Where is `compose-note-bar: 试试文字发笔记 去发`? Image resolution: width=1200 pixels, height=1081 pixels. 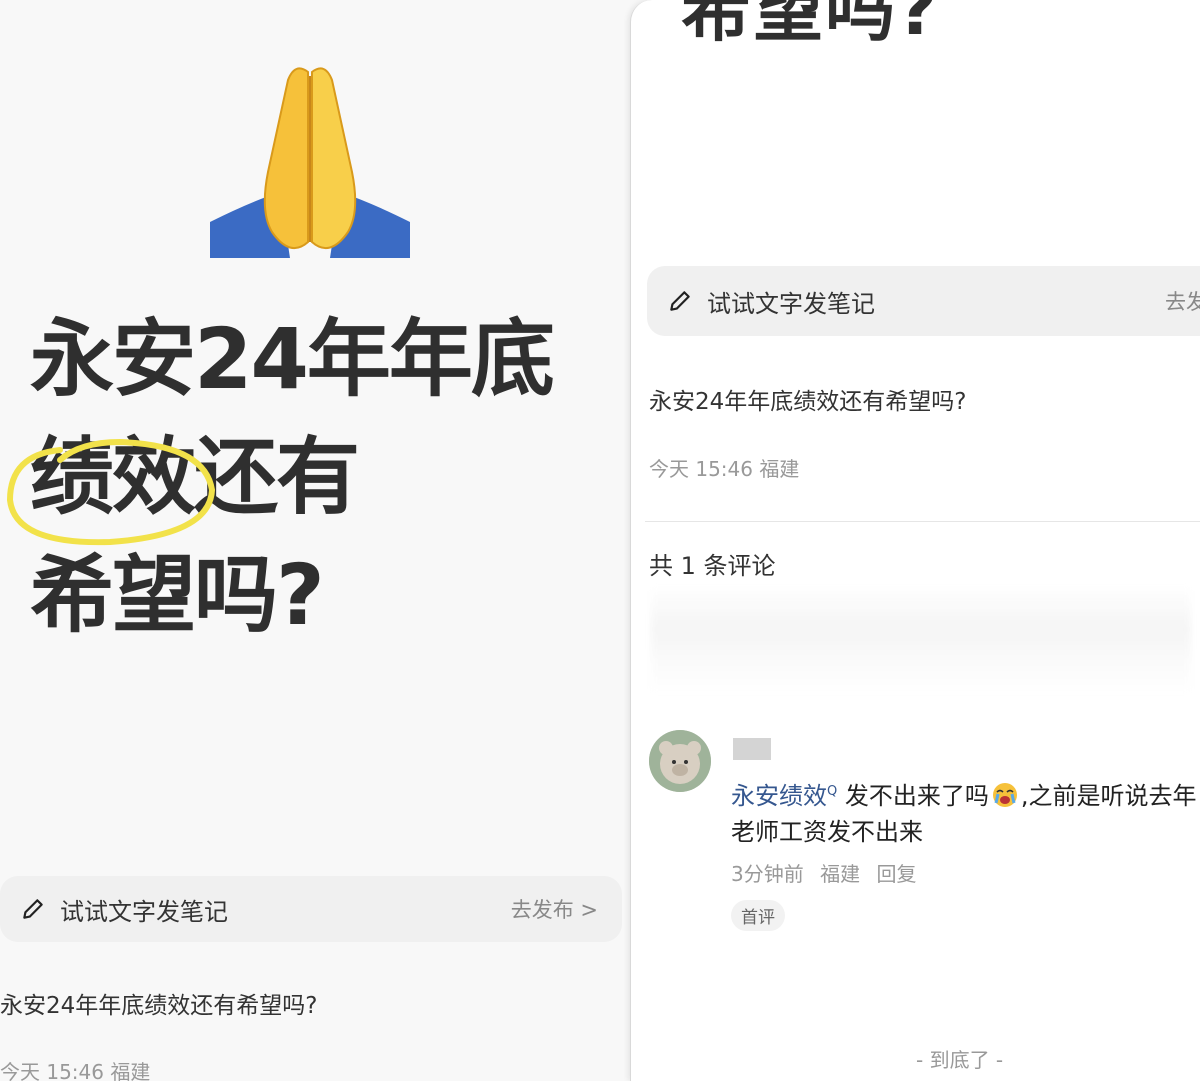
compose-note-bar: 试试文字发笔记 去发 is located at coordinates (923, 301).